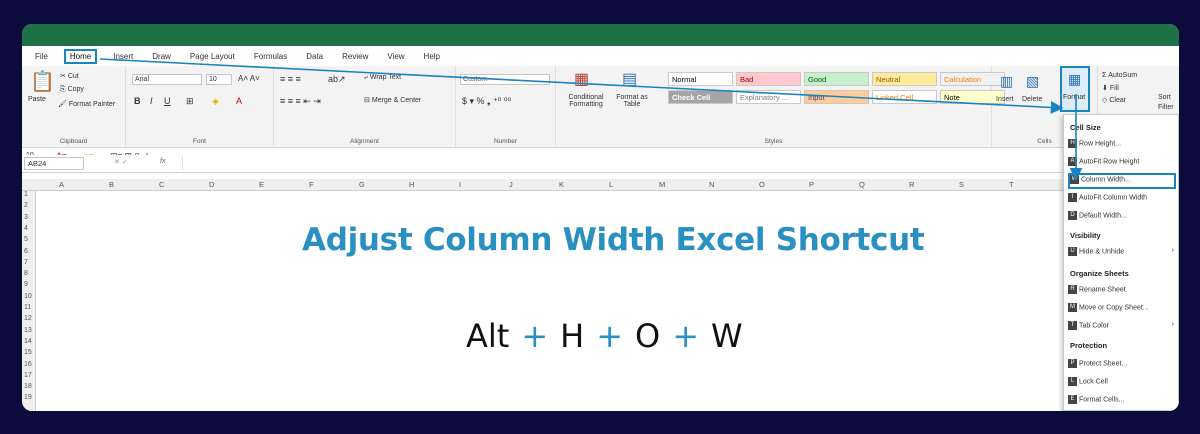  What do you see at coordinates (1122, 164) in the screenshot?
I see `autofit-row-item: A AutoFit Row Height` at bounding box center [1122, 164].